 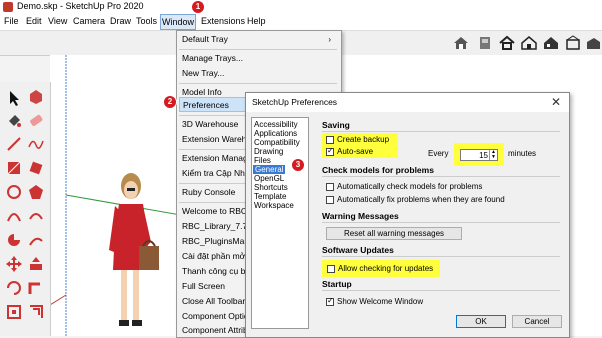 I want to click on warehouse-icon, so click(x=461, y=43).